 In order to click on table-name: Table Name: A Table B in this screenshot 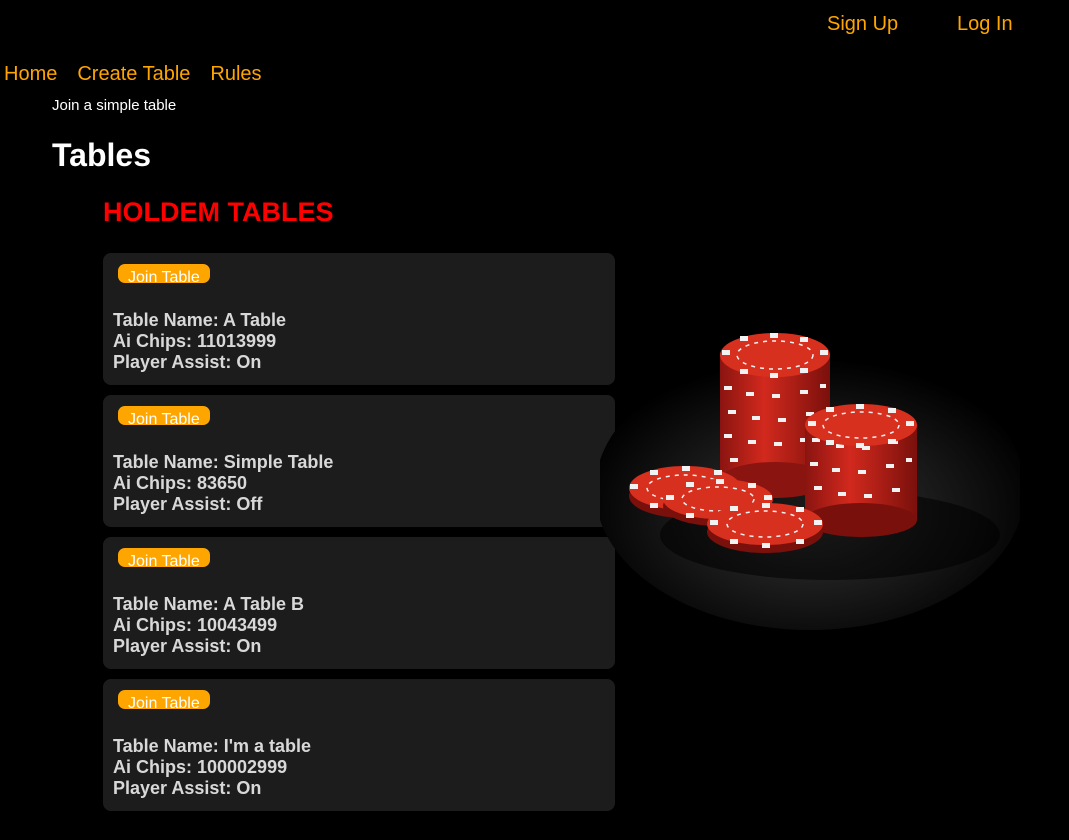, I will do `click(209, 604)`.